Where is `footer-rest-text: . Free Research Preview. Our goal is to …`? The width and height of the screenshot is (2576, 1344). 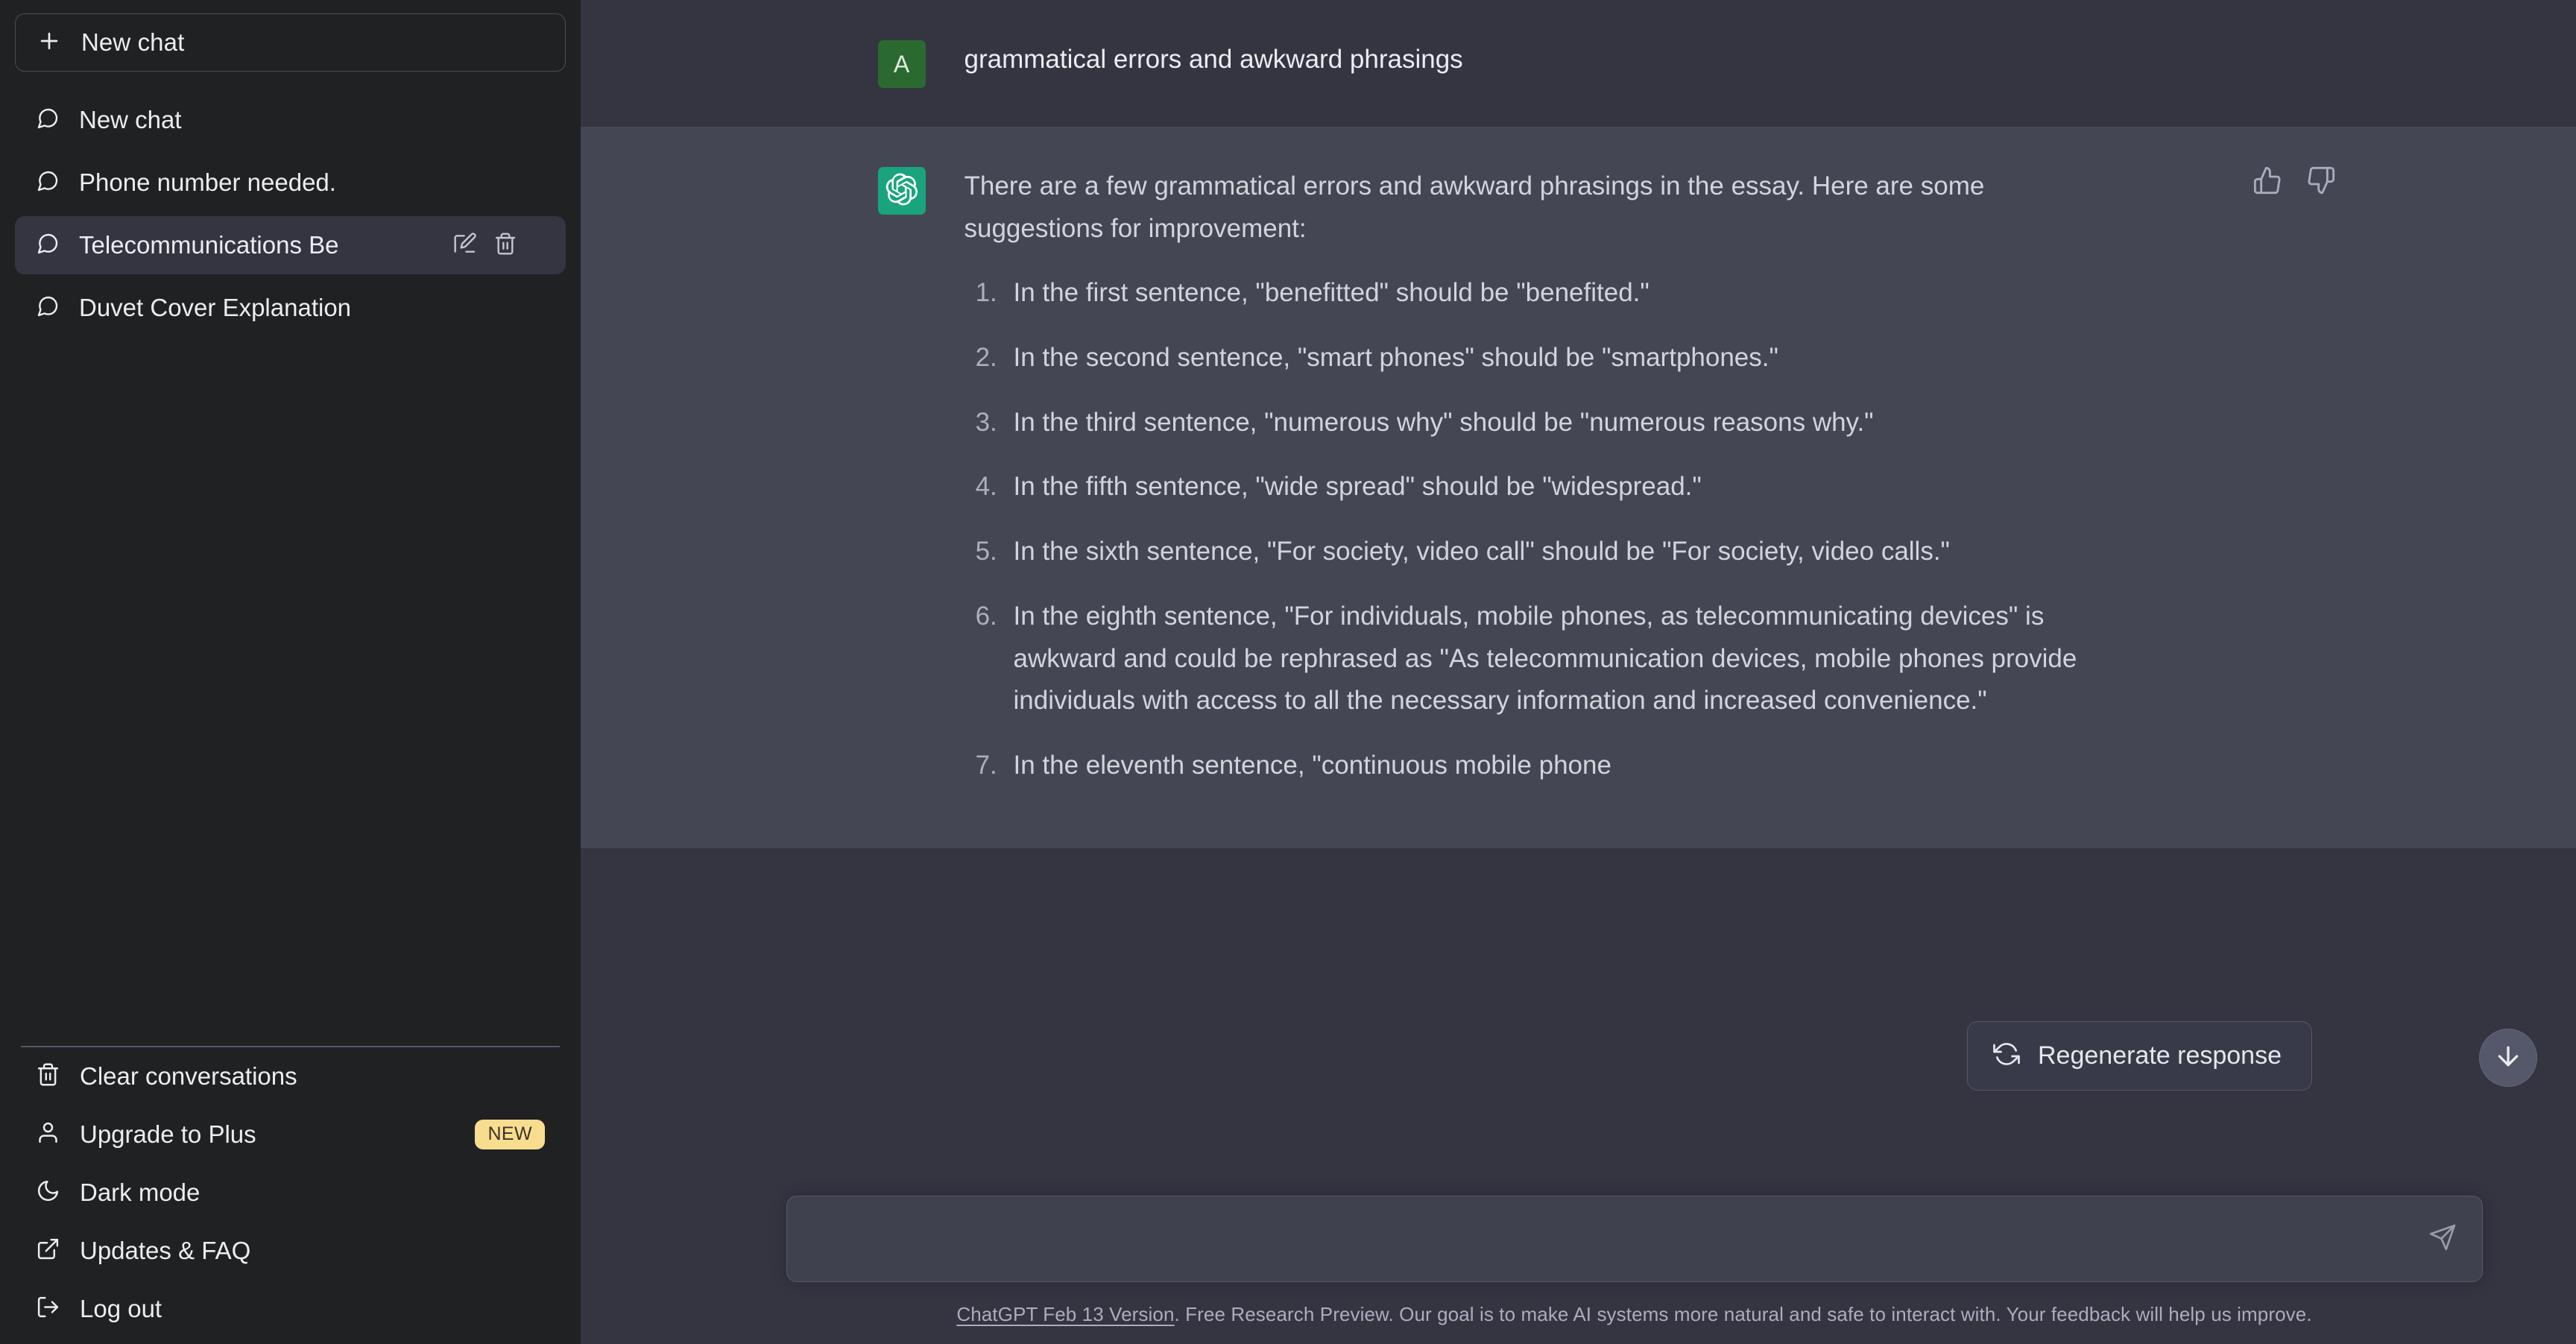 footer-rest-text: . Free Research Preview. Our goal is to … is located at coordinates (1743, 1314).